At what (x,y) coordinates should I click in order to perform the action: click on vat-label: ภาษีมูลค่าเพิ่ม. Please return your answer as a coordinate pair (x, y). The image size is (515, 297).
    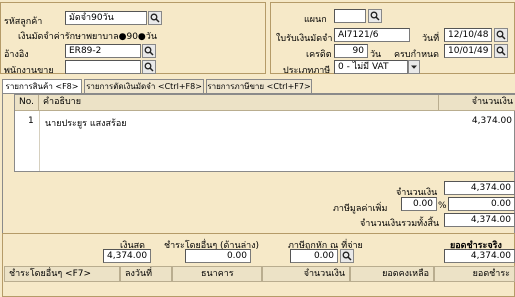
    Looking at the image, I should click on (360, 209).